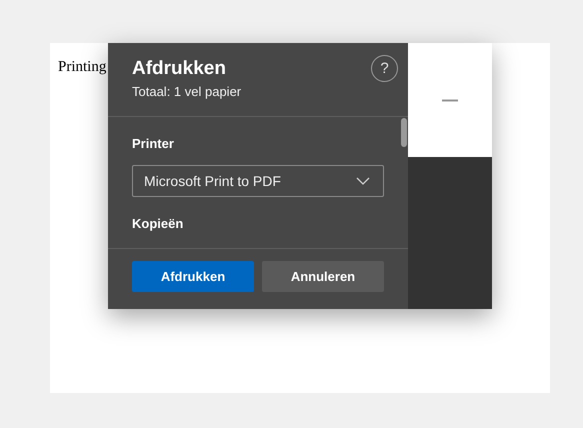 This screenshot has height=428, width=583. I want to click on printer-dropdown: Microsoft Print to PDF, so click(258, 181).